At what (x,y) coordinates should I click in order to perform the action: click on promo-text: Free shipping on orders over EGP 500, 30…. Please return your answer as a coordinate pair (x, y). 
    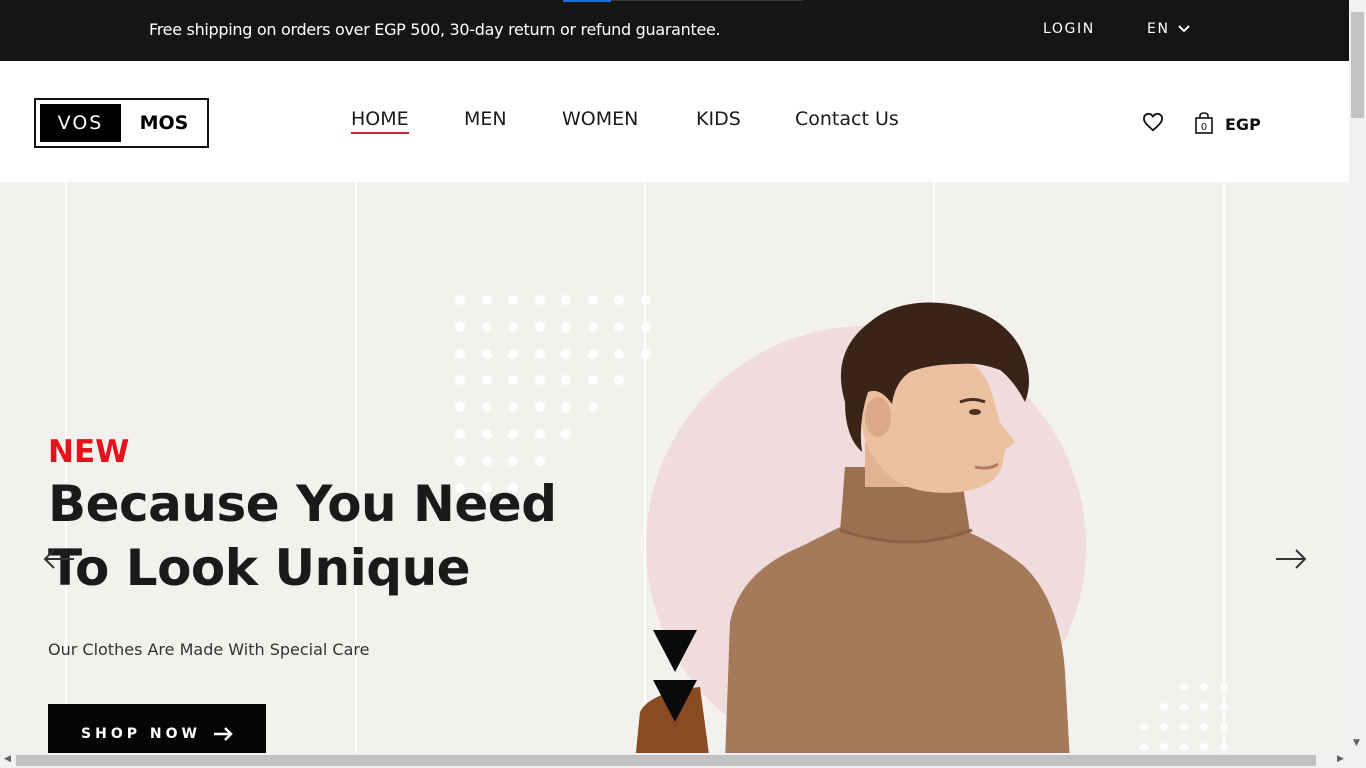
    Looking at the image, I should click on (435, 29).